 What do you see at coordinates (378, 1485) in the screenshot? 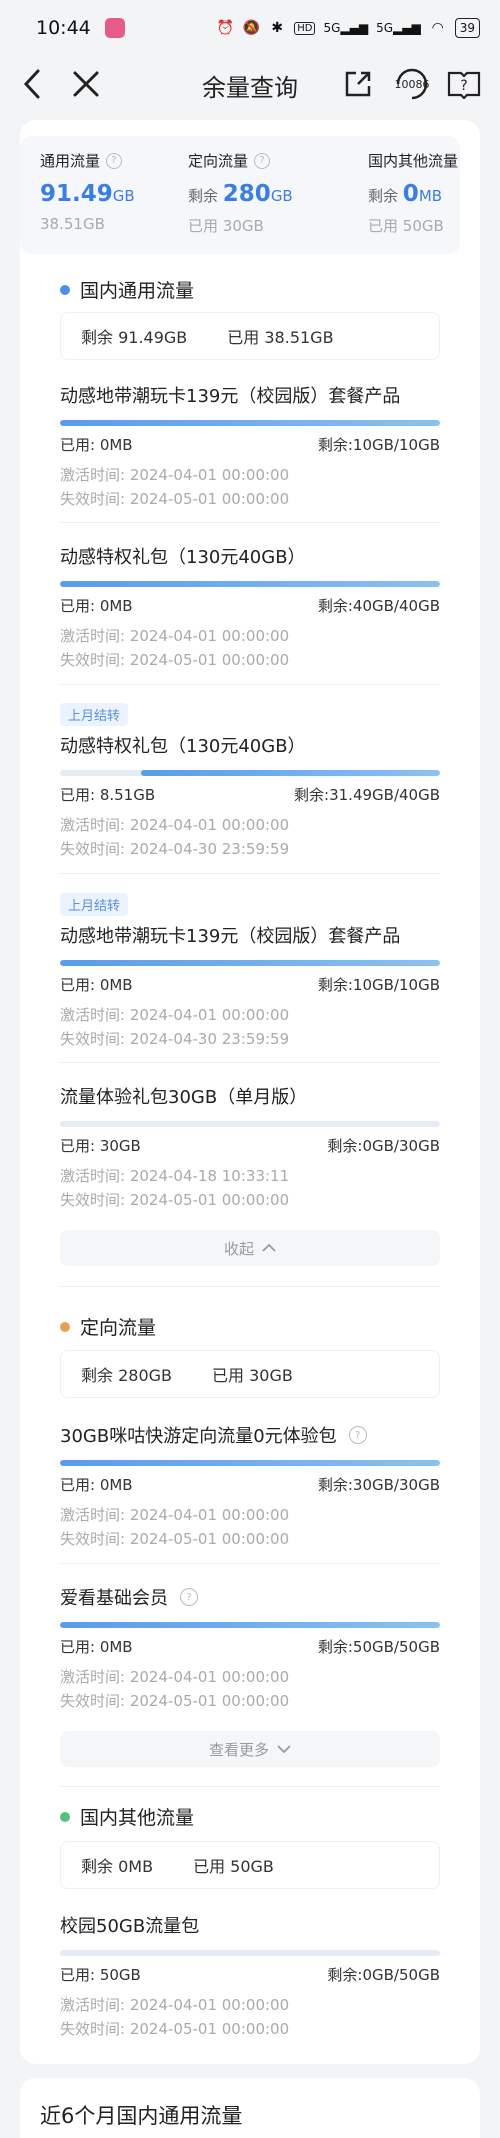
I see `package-remain: 剩余:30GB/30GB` at bounding box center [378, 1485].